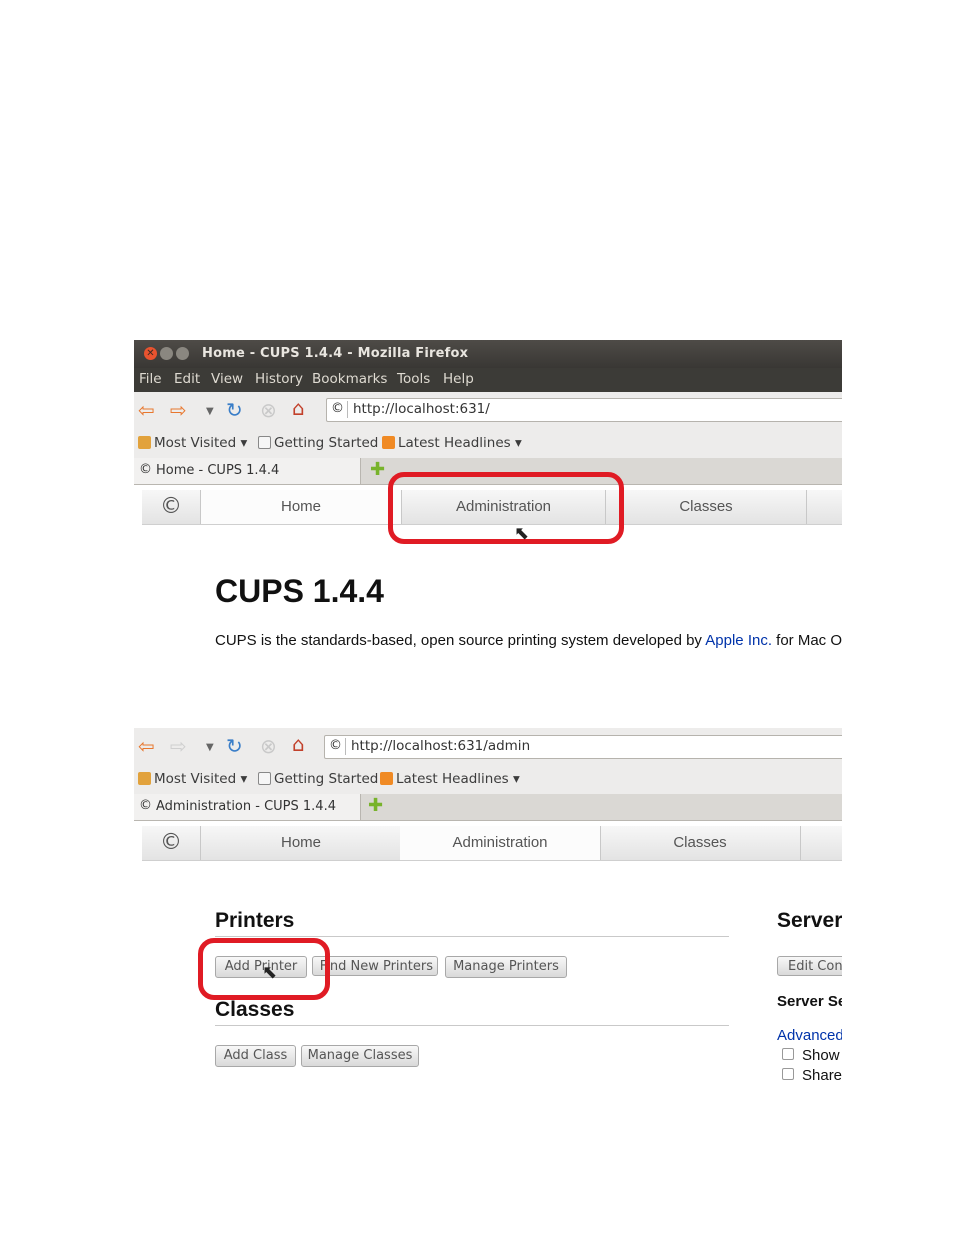  I want to click on cups-navigation: © Home Administration Classes, so click(492, 843).